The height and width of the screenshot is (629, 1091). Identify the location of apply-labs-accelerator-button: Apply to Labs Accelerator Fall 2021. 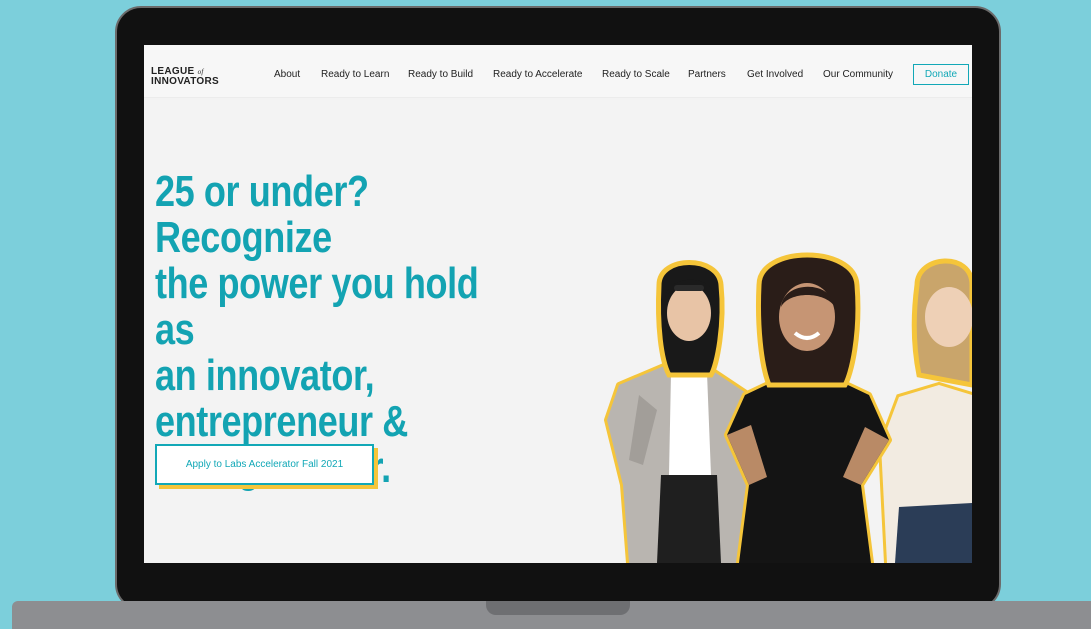
(264, 464).